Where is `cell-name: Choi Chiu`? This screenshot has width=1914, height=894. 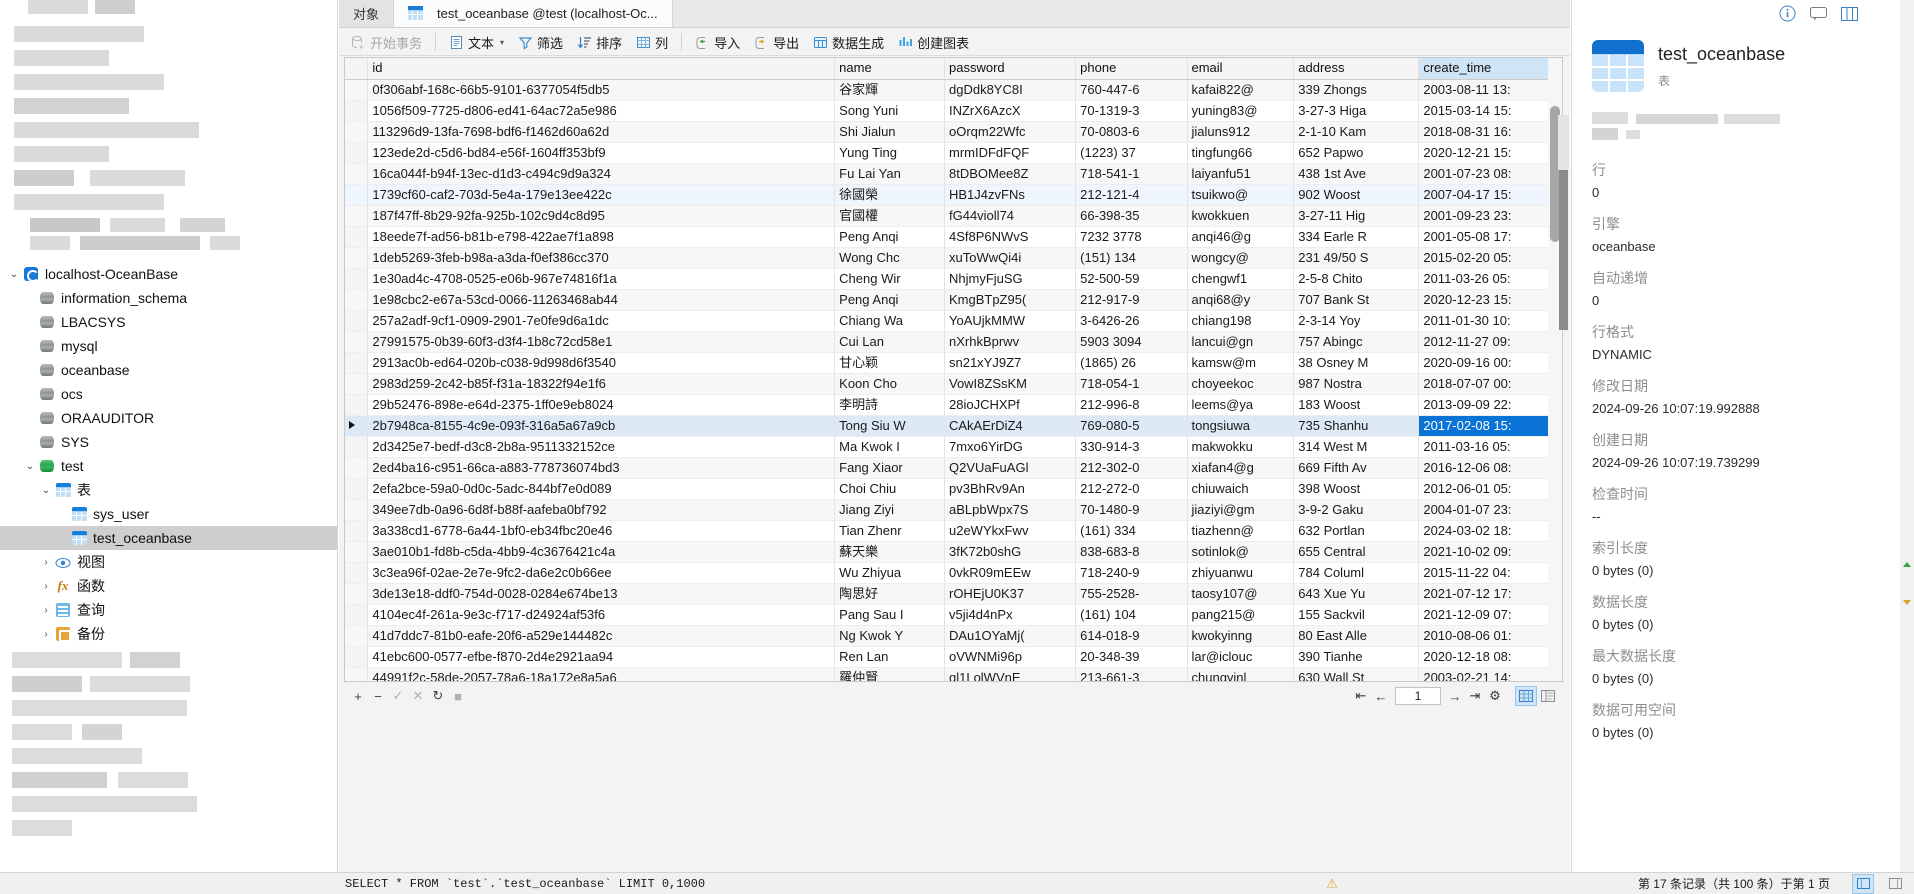
cell-name: Choi Chiu is located at coordinates (889, 489).